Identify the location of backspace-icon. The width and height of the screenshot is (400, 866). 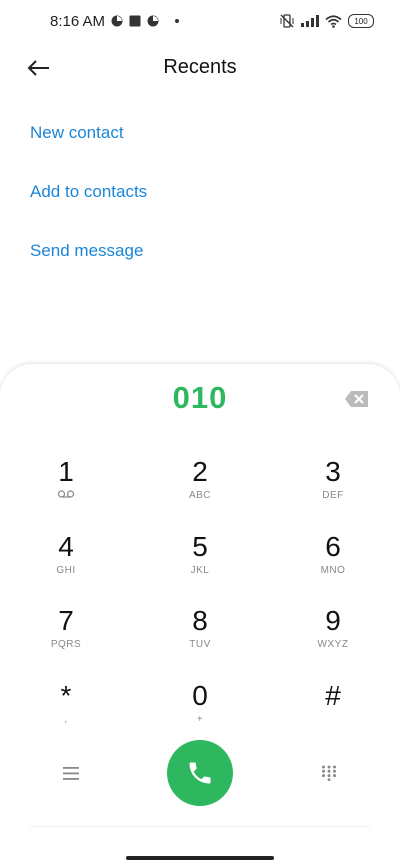
(356, 399).